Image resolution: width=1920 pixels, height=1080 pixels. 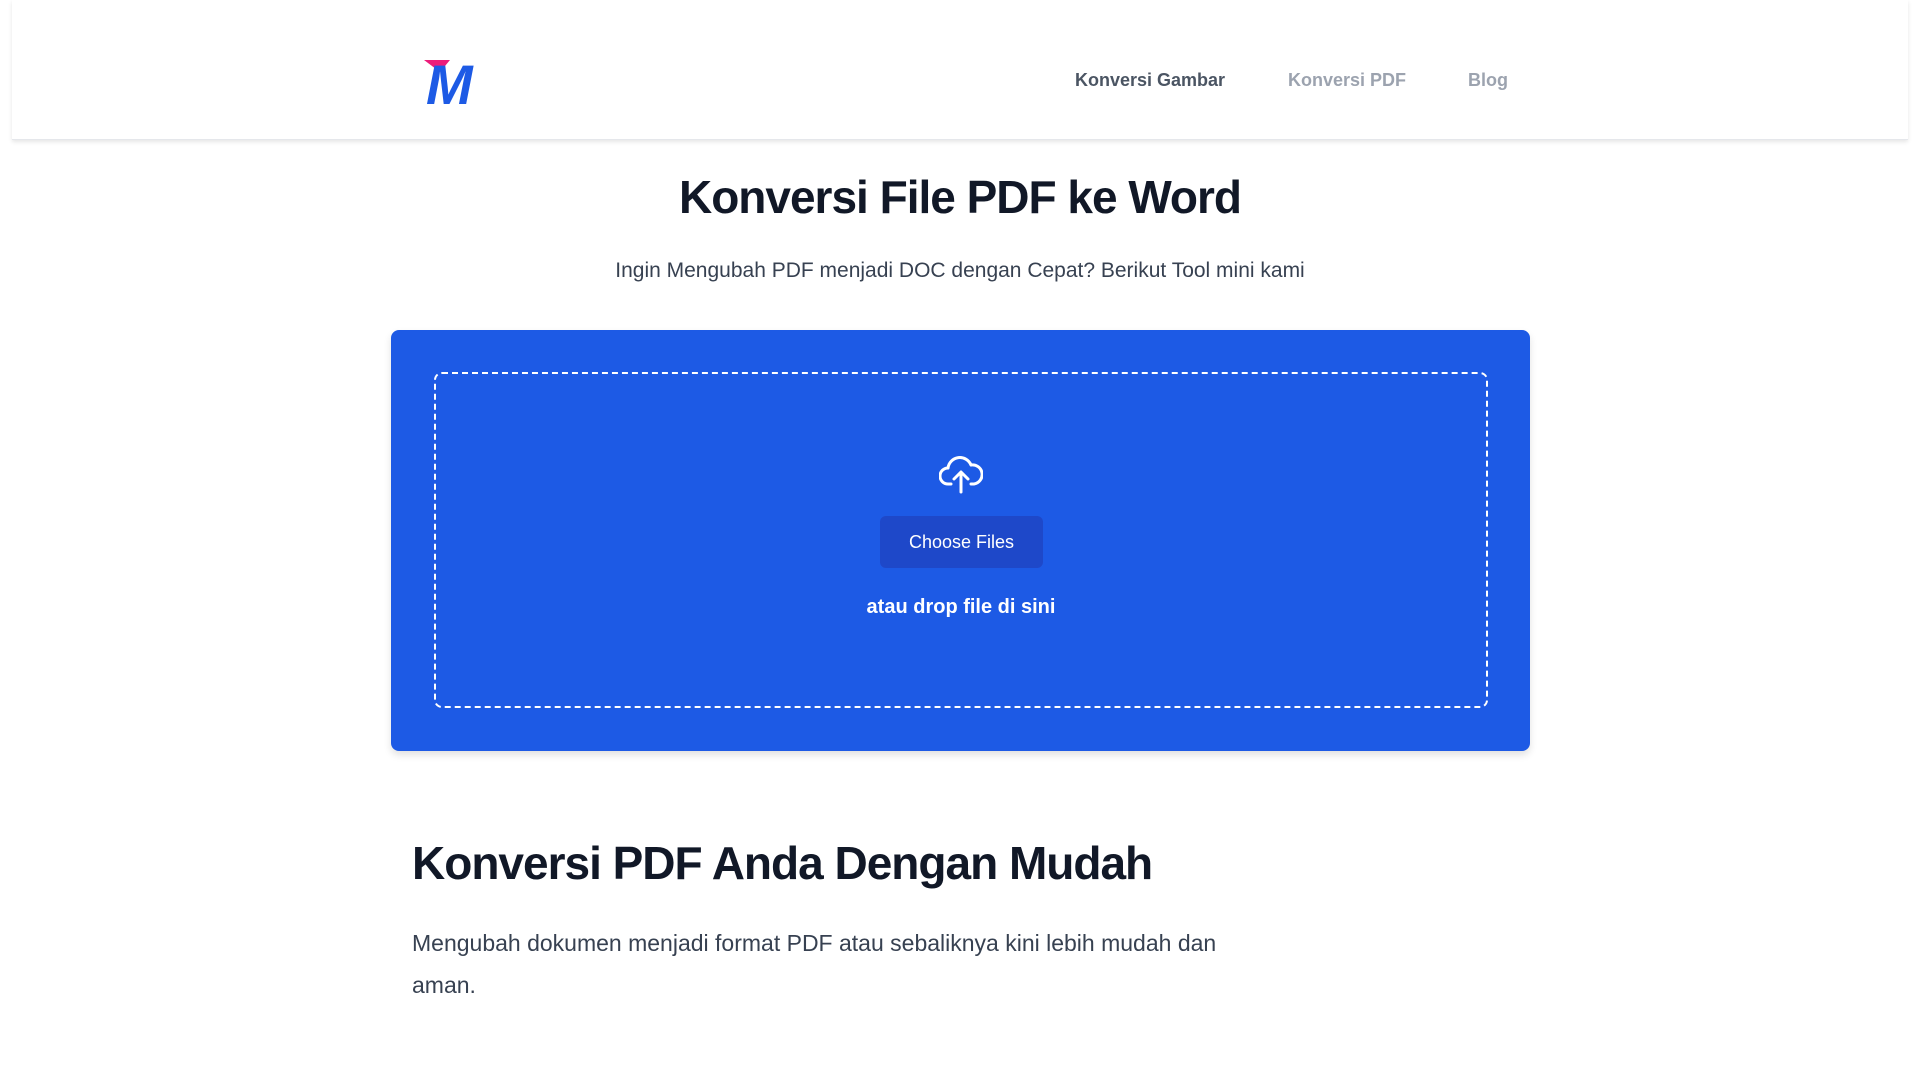 I want to click on main-nav: Konversi Gambar Konversi PDF Blog, so click(x=960, y=82).